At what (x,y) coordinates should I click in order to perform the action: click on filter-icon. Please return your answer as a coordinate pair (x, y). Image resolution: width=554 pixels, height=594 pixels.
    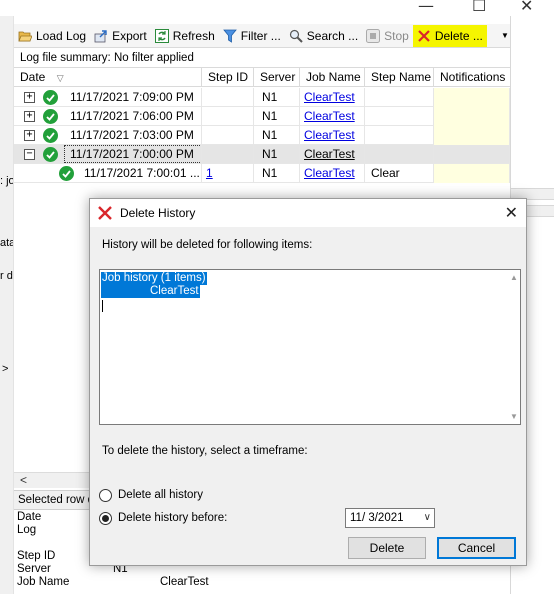
    Looking at the image, I should click on (229, 36).